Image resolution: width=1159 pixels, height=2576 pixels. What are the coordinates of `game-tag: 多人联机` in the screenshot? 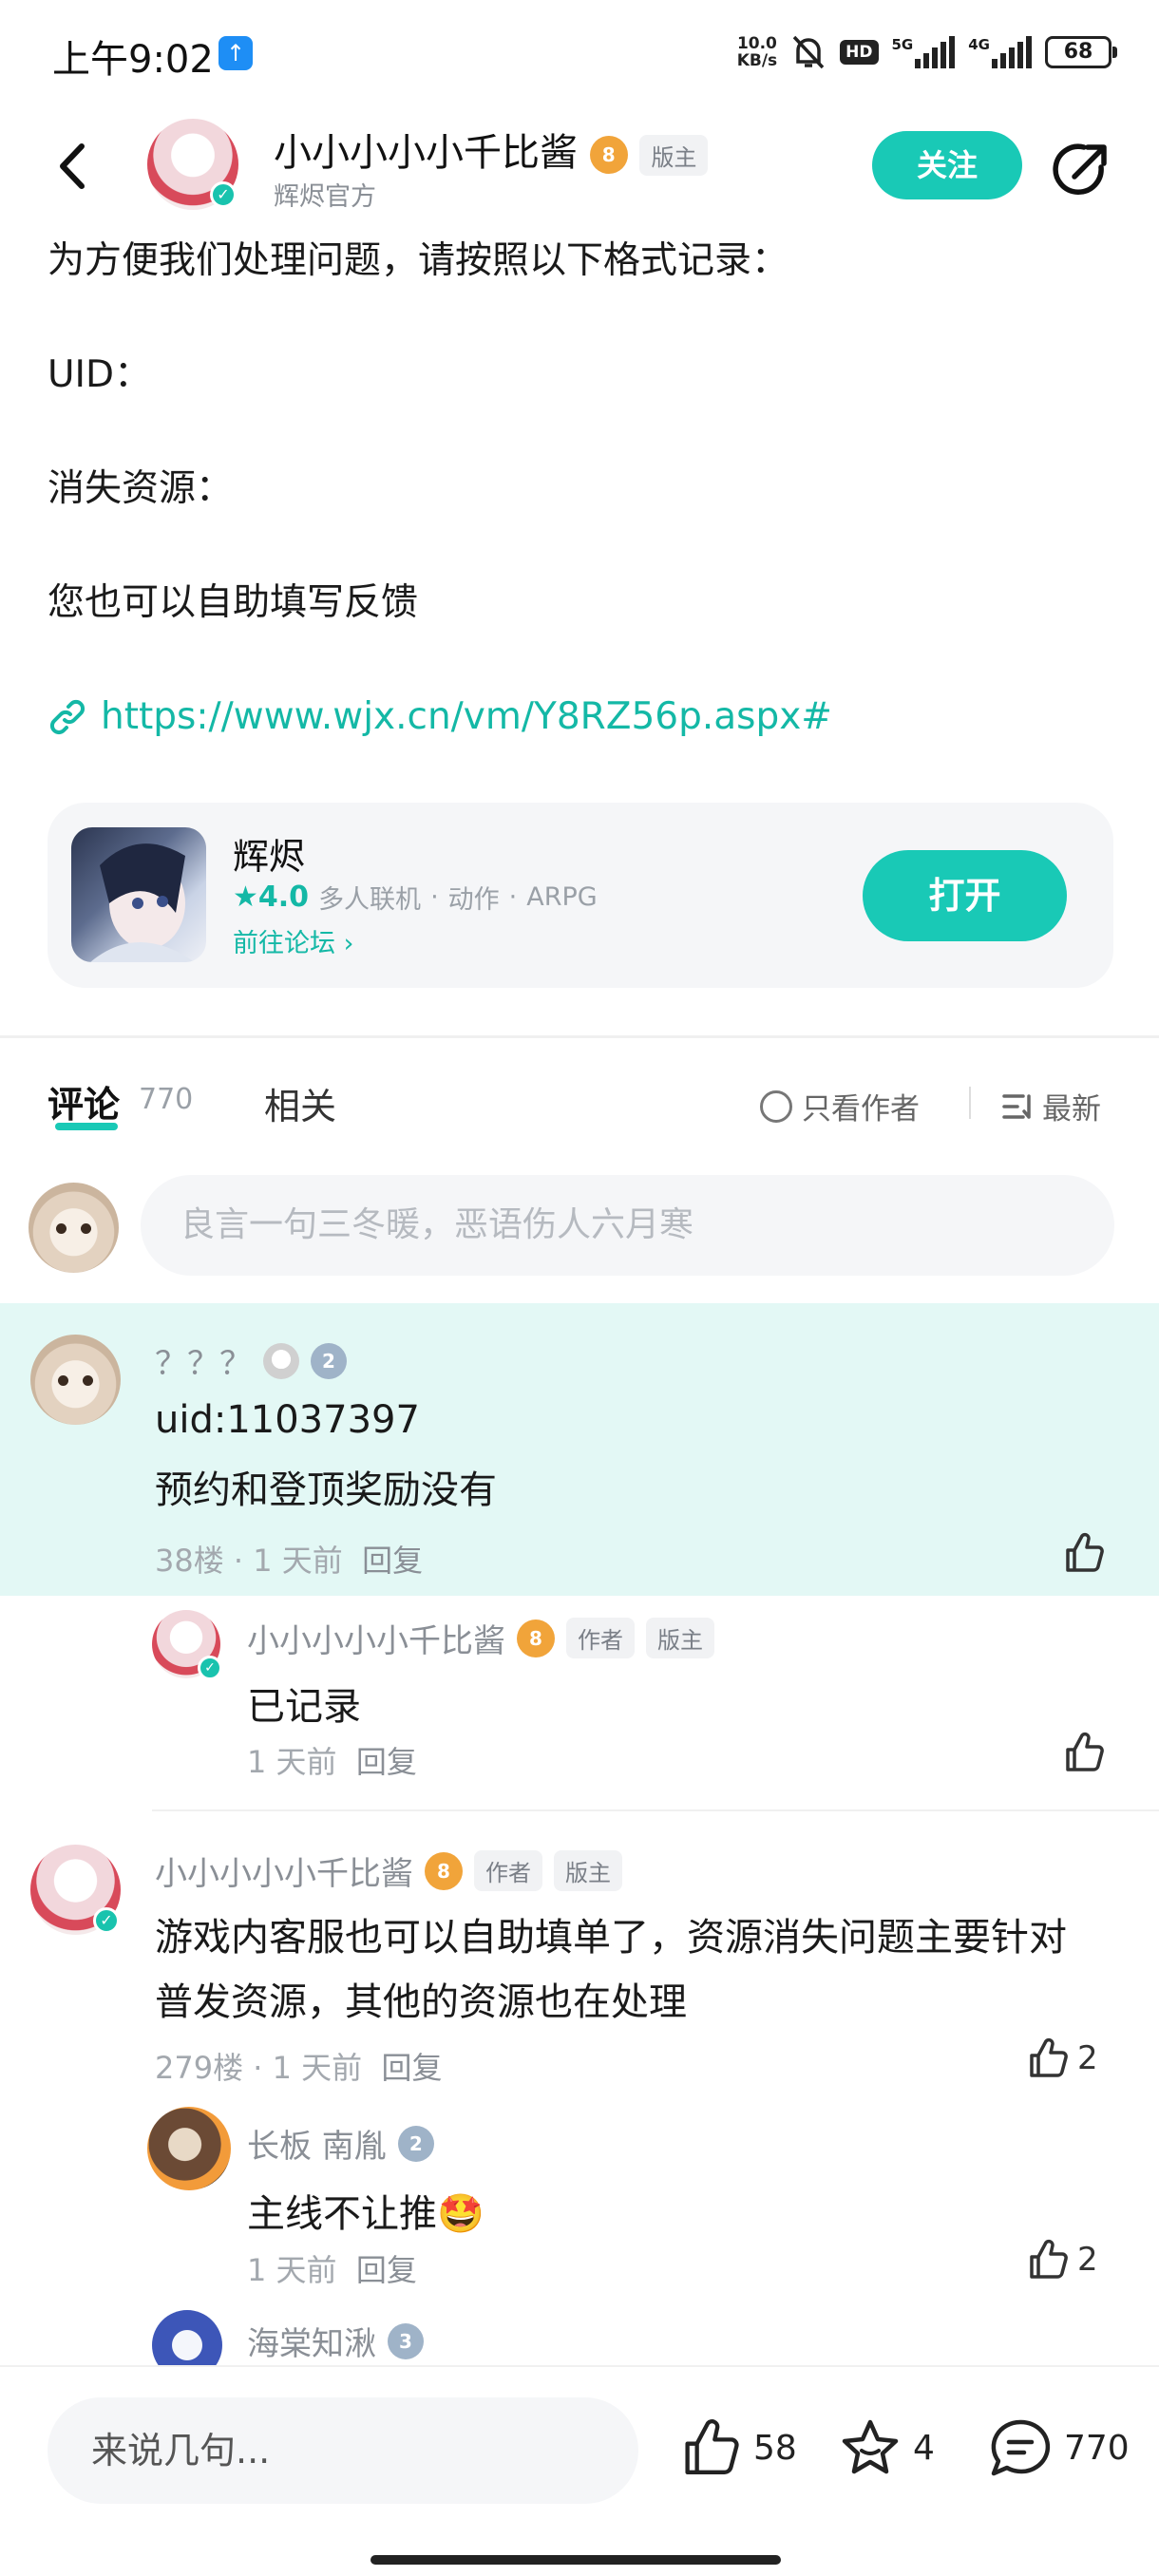 It's located at (370, 900).